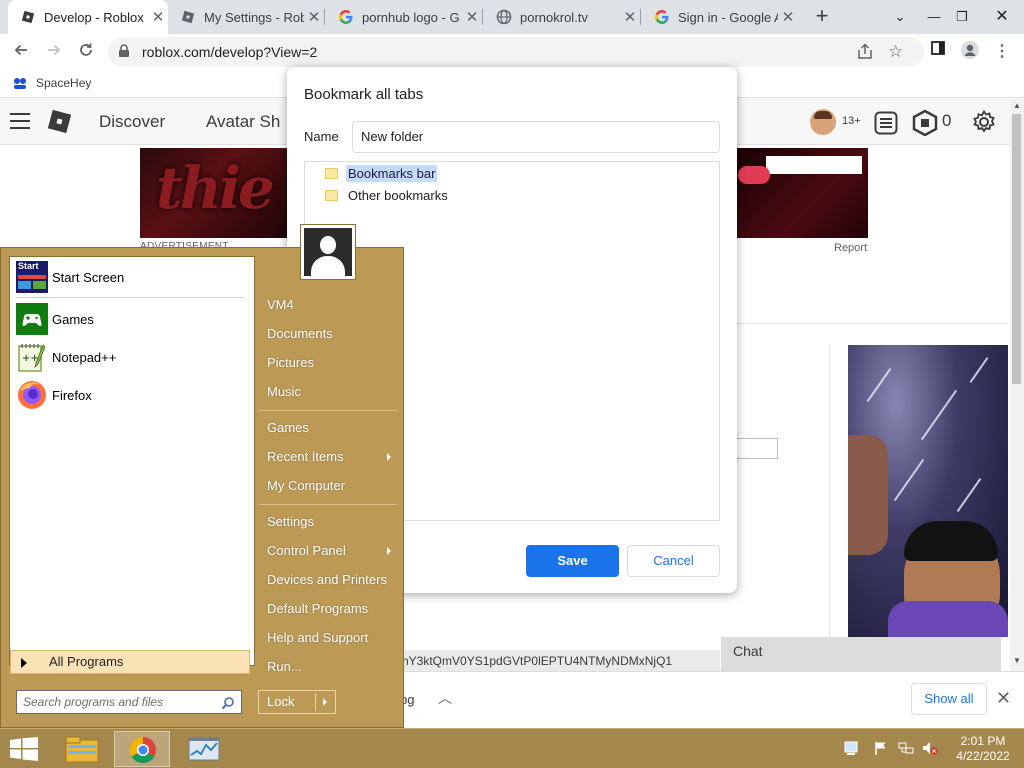  What do you see at coordinates (327, 579) in the screenshot?
I see `start-link-devices-printers: Devices and Printers` at bounding box center [327, 579].